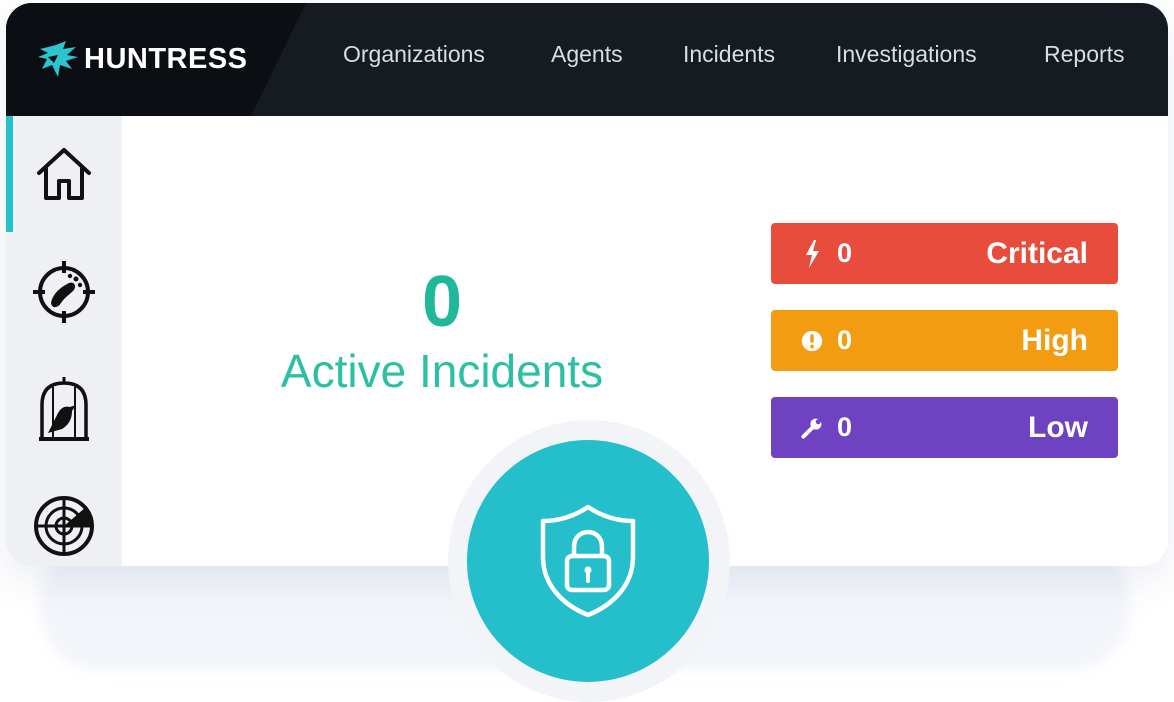 The height and width of the screenshot is (702, 1174). Describe the element at coordinates (9, 174) in the screenshot. I see `sidebar-active-indicator` at that location.